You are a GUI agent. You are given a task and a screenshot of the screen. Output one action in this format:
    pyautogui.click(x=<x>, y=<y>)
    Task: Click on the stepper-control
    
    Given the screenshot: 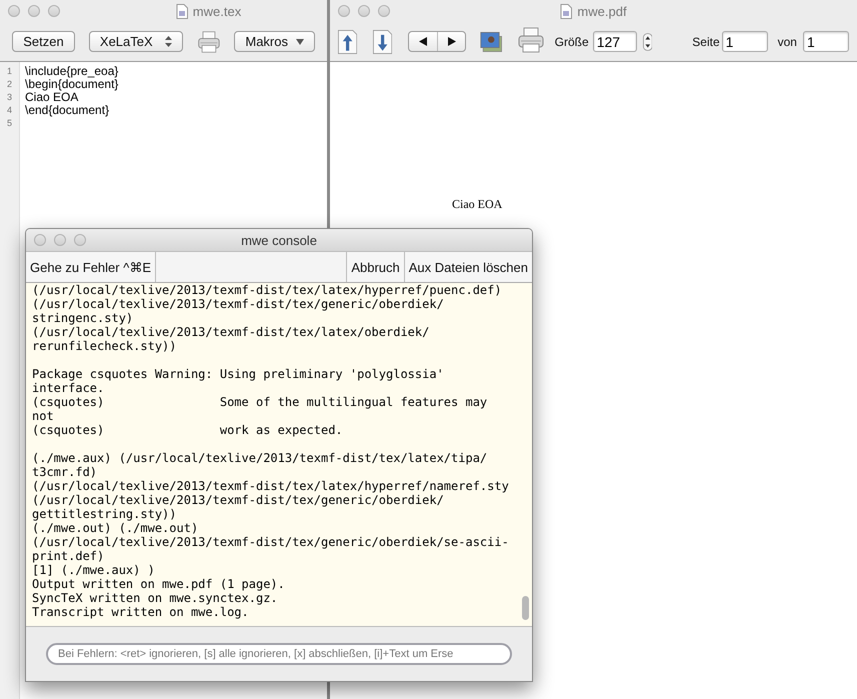 What is the action you would take?
    pyautogui.click(x=647, y=41)
    